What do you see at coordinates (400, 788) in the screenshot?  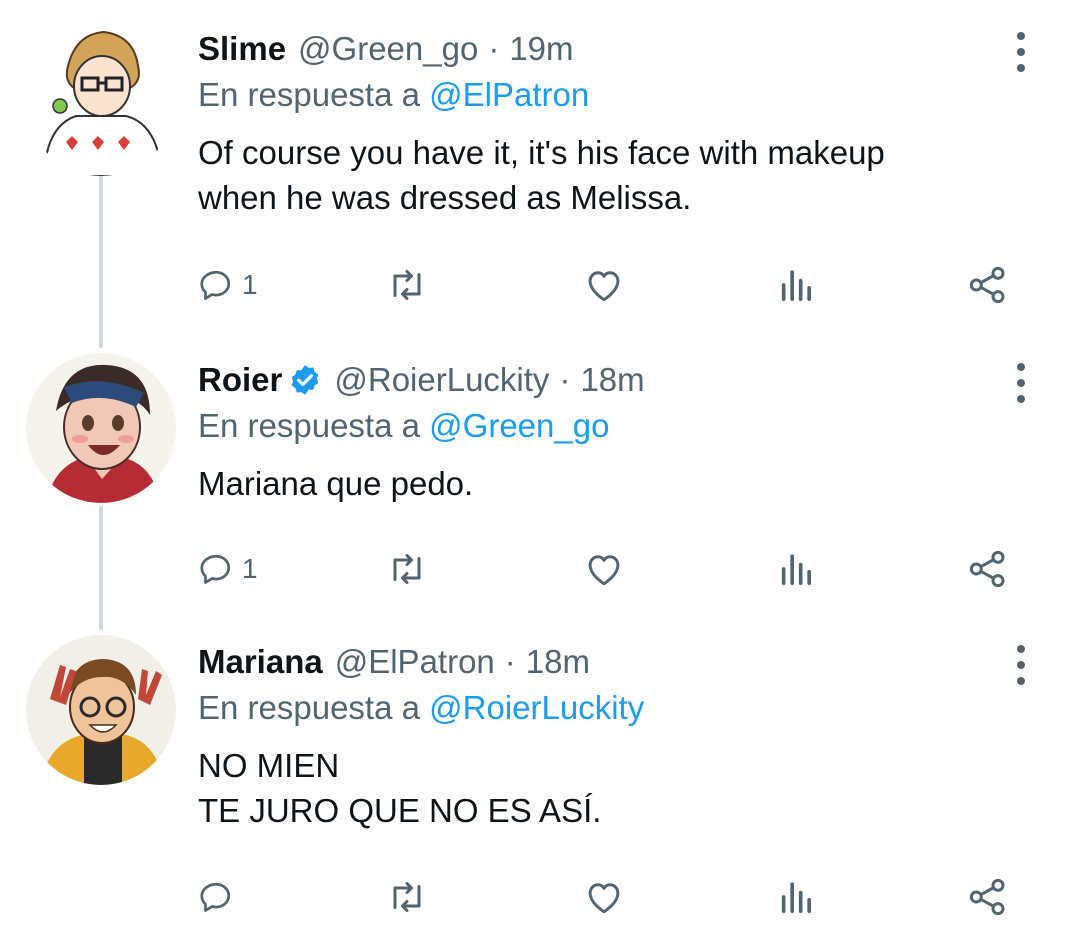 I see `tweet-text: NO MIEN TE JURO QUE NO ES ASÍ.` at bounding box center [400, 788].